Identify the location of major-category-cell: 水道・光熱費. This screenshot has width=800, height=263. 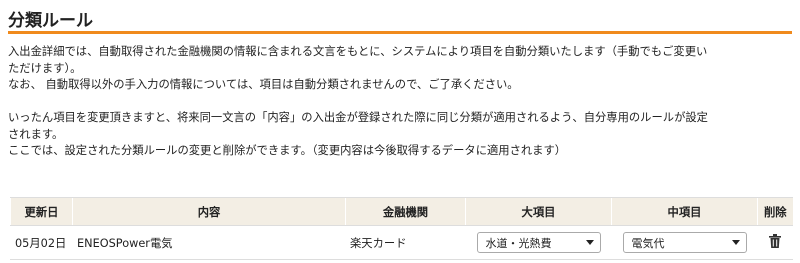
(538, 242).